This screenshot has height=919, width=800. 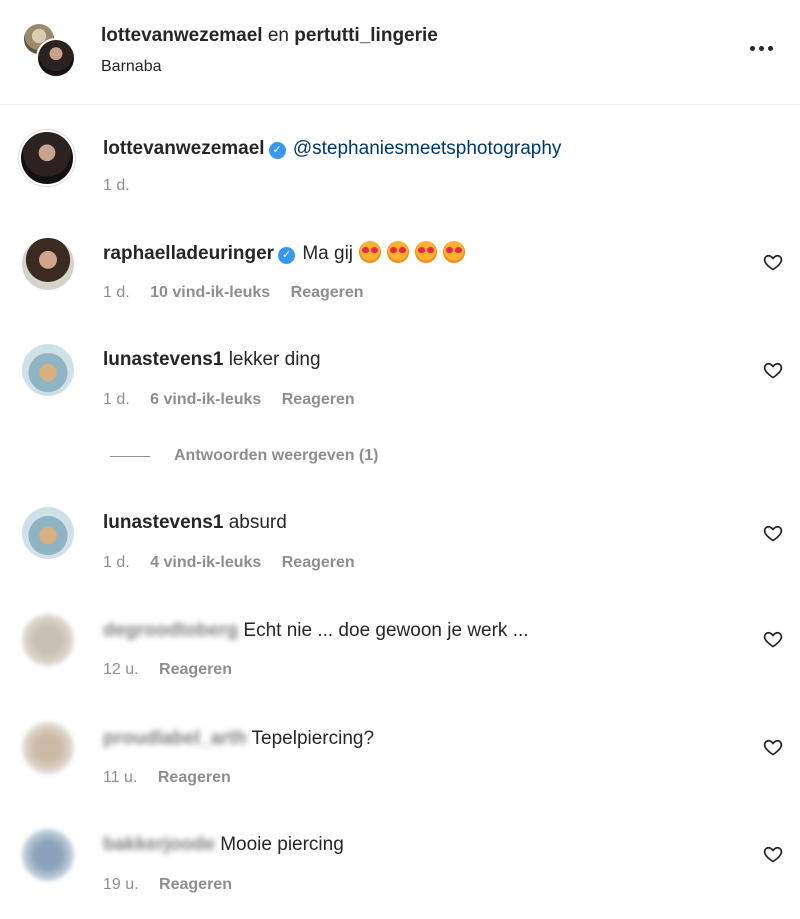 What do you see at coordinates (282, 844) in the screenshot?
I see `comment-text: Mooie piercing` at bounding box center [282, 844].